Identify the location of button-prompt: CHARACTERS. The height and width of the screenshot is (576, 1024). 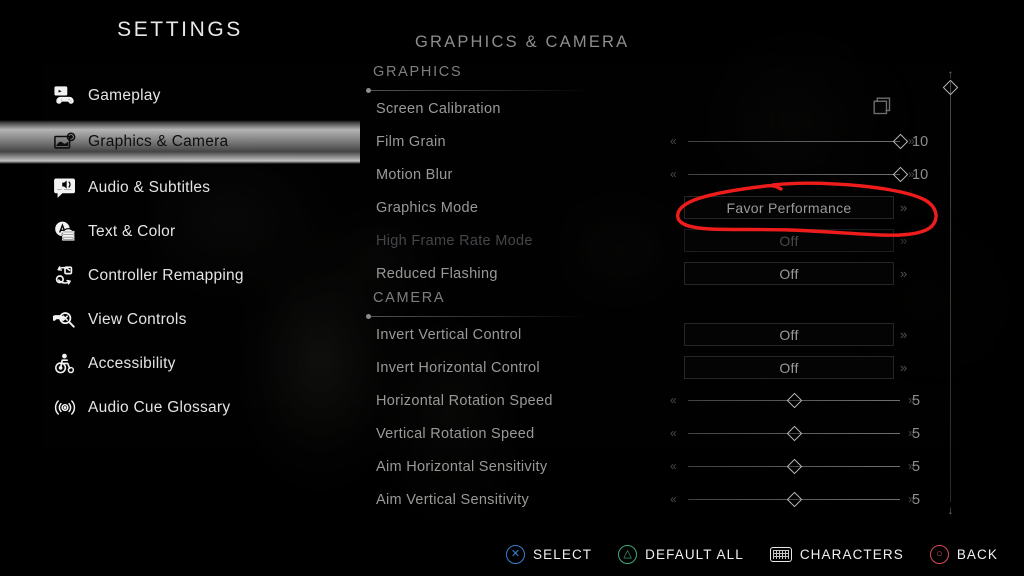
(836, 554).